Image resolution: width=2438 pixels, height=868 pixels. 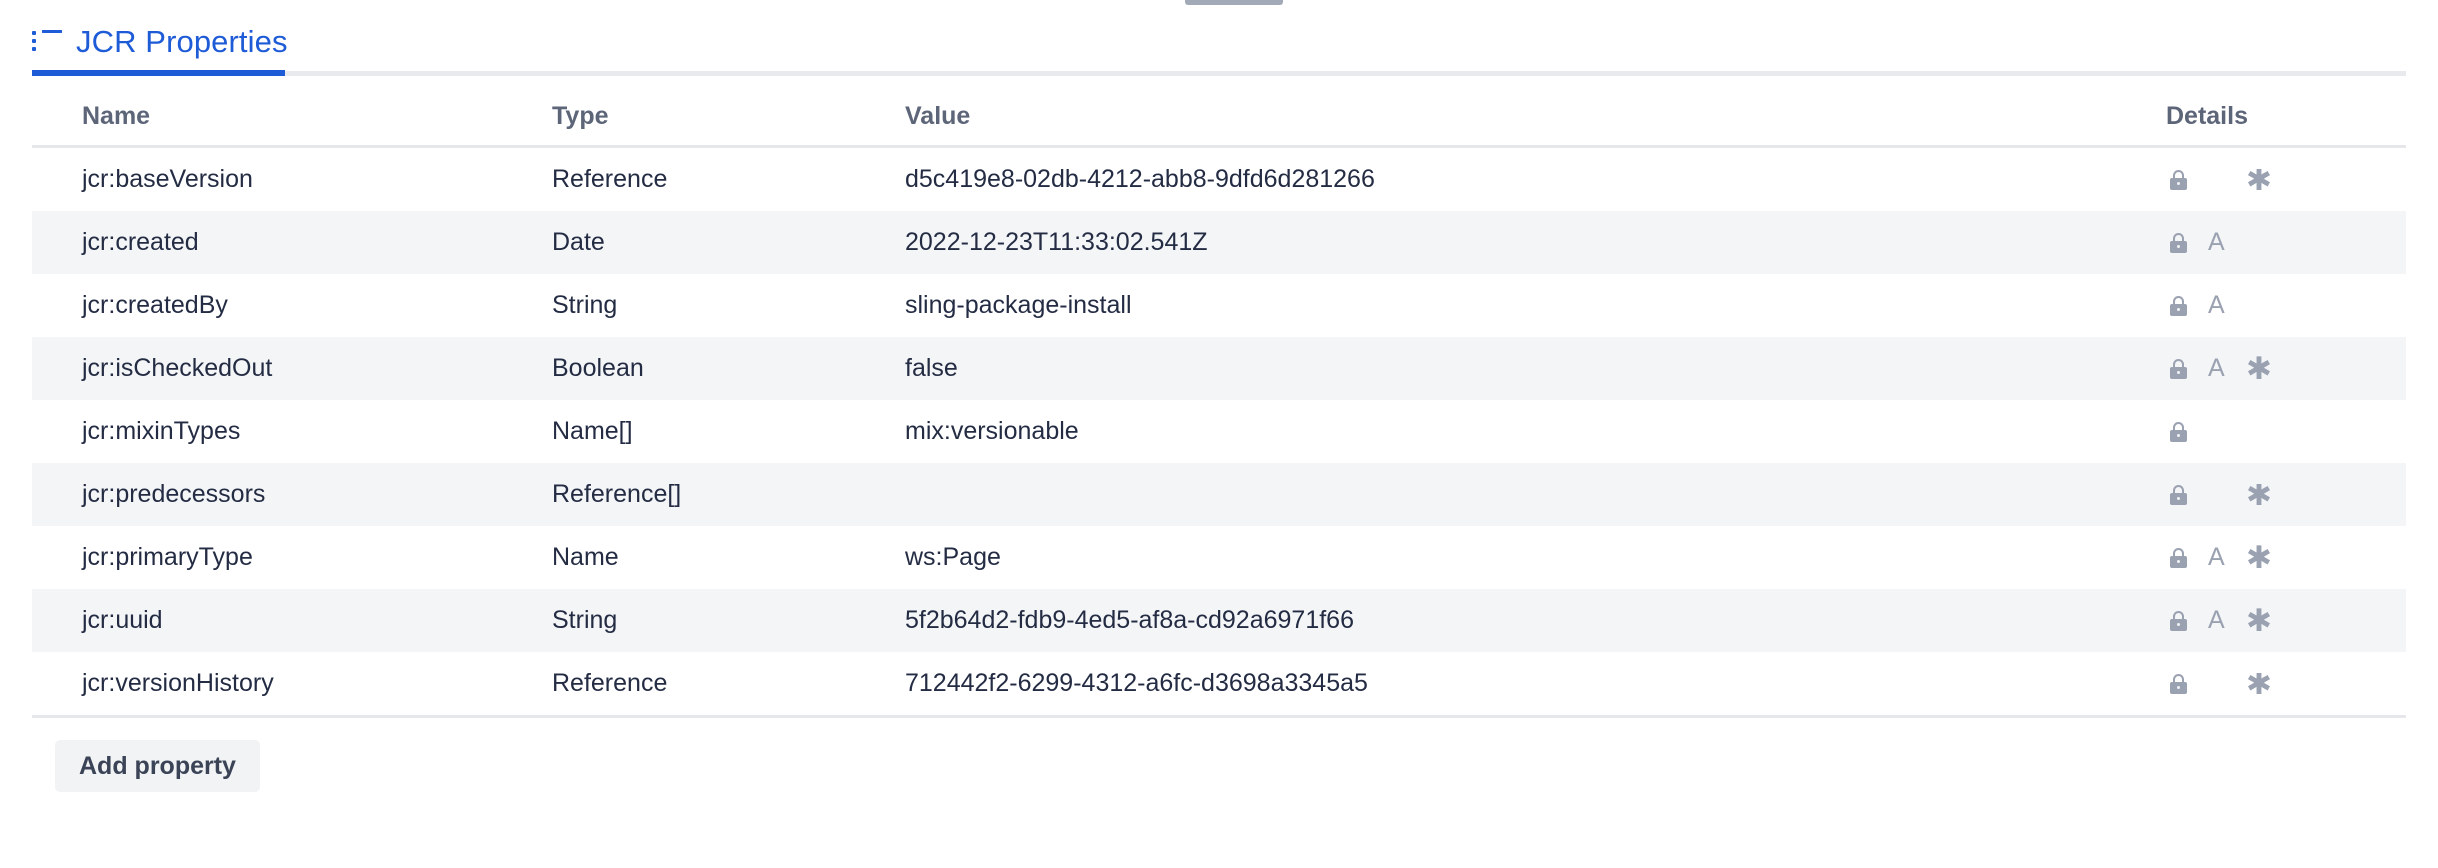 I want to click on details-icon-group, so click(x=2286, y=431).